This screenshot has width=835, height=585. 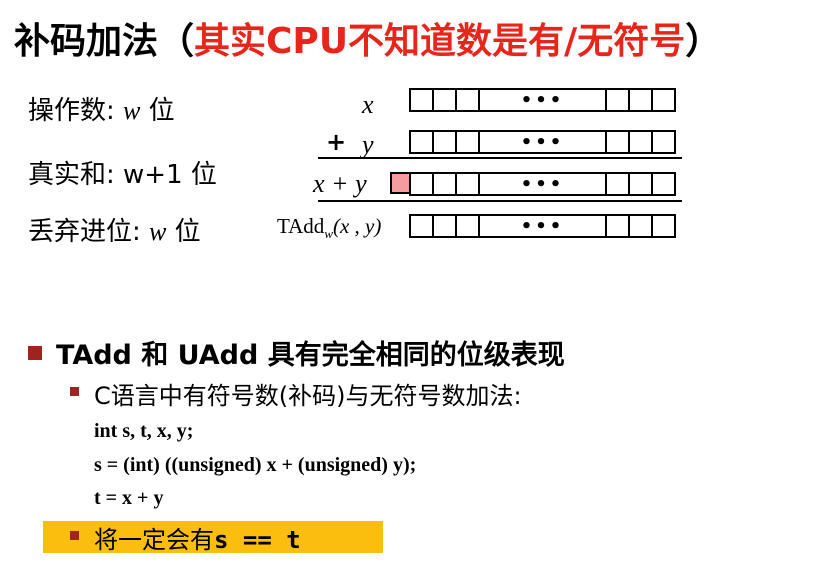 I want to click on truncate-divider-line, so click(x=500, y=201).